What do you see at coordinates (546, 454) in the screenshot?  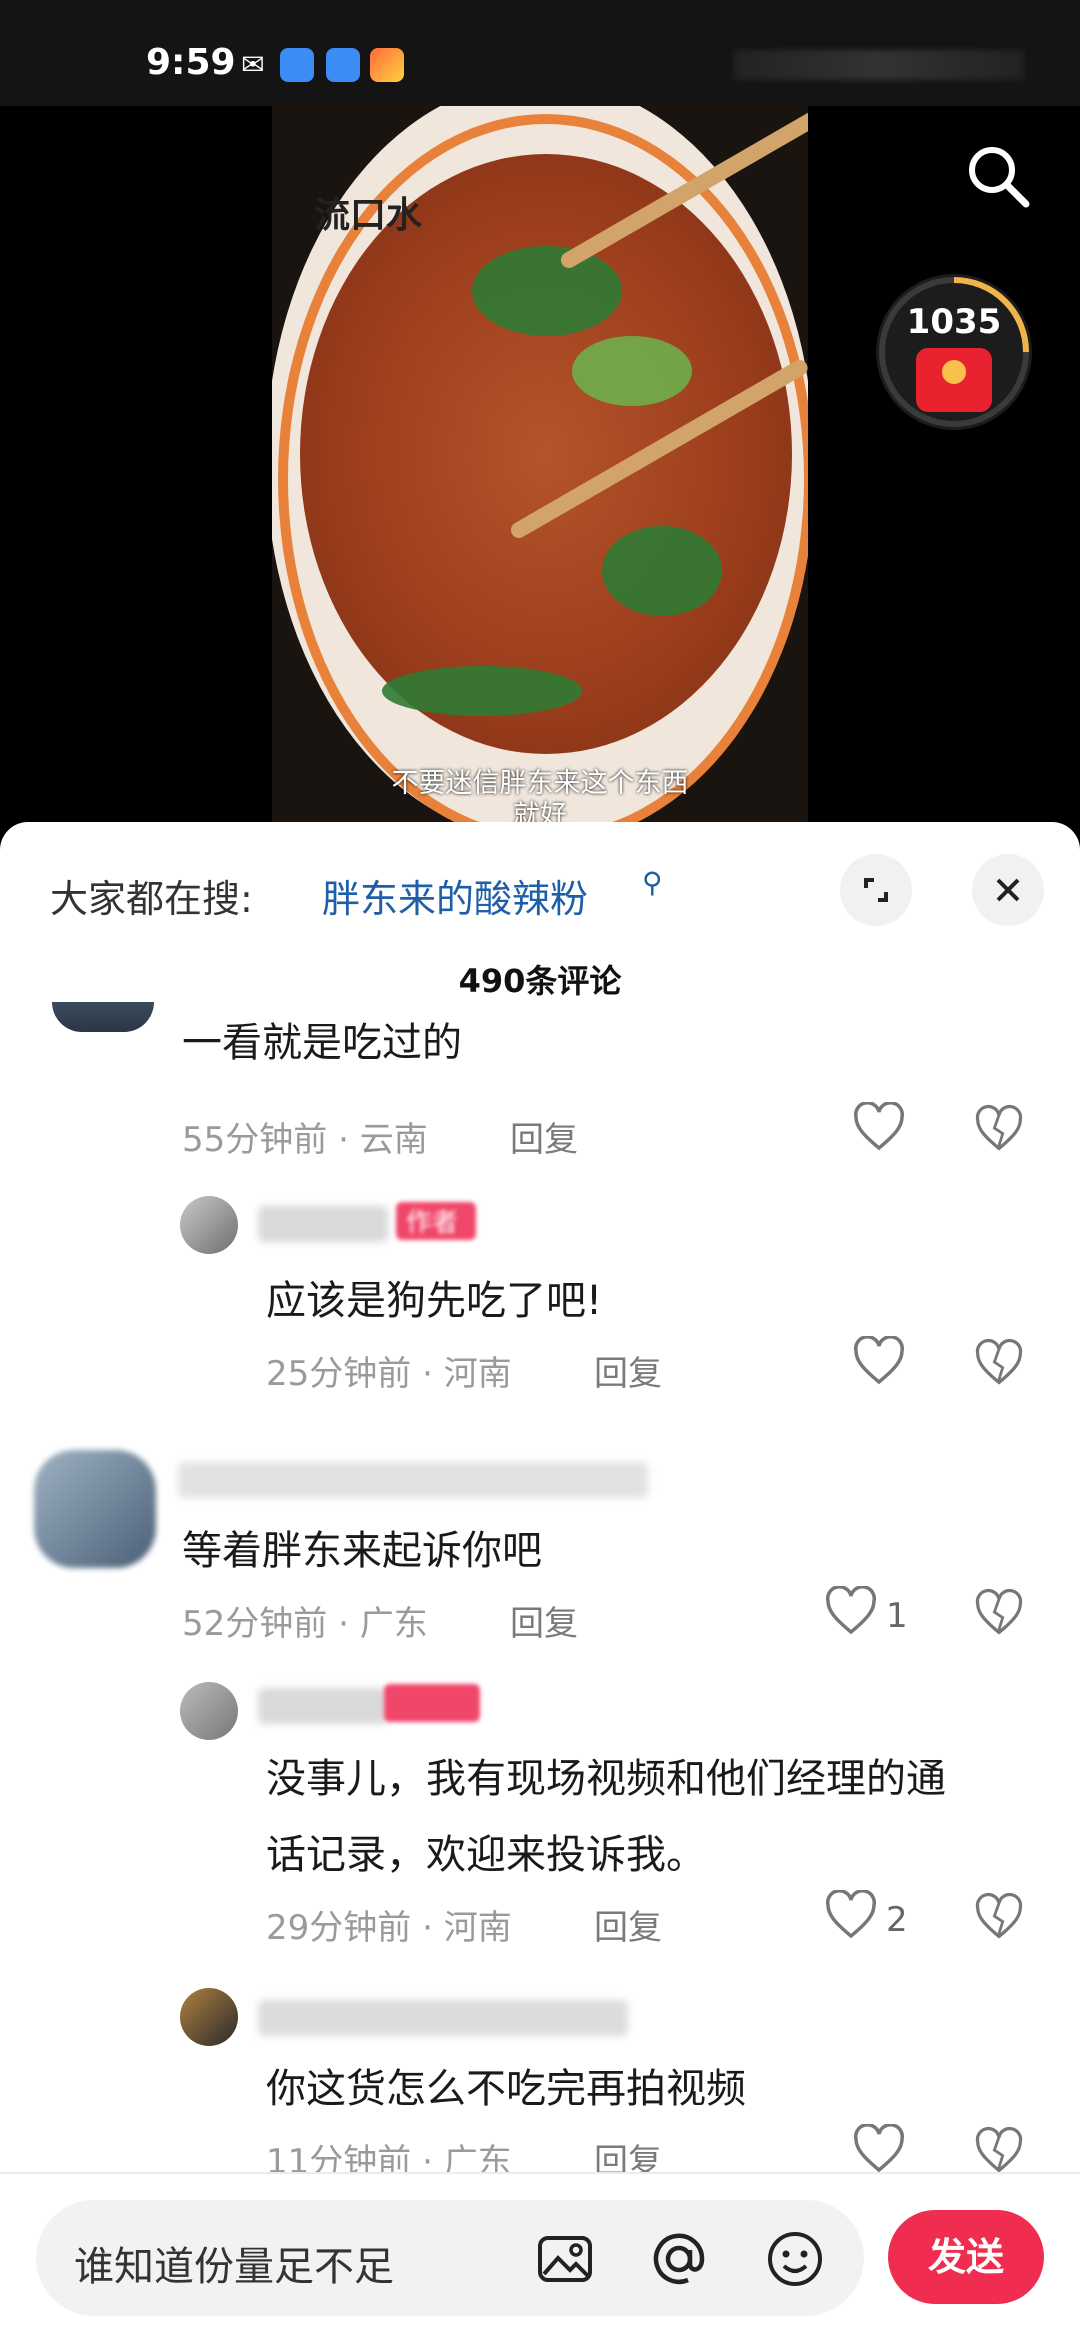 I see `soup-image` at bounding box center [546, 454].